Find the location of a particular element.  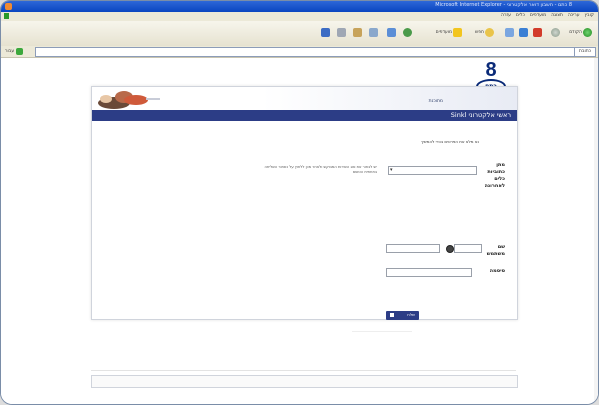

print-button is located at coordinates (341, 32).